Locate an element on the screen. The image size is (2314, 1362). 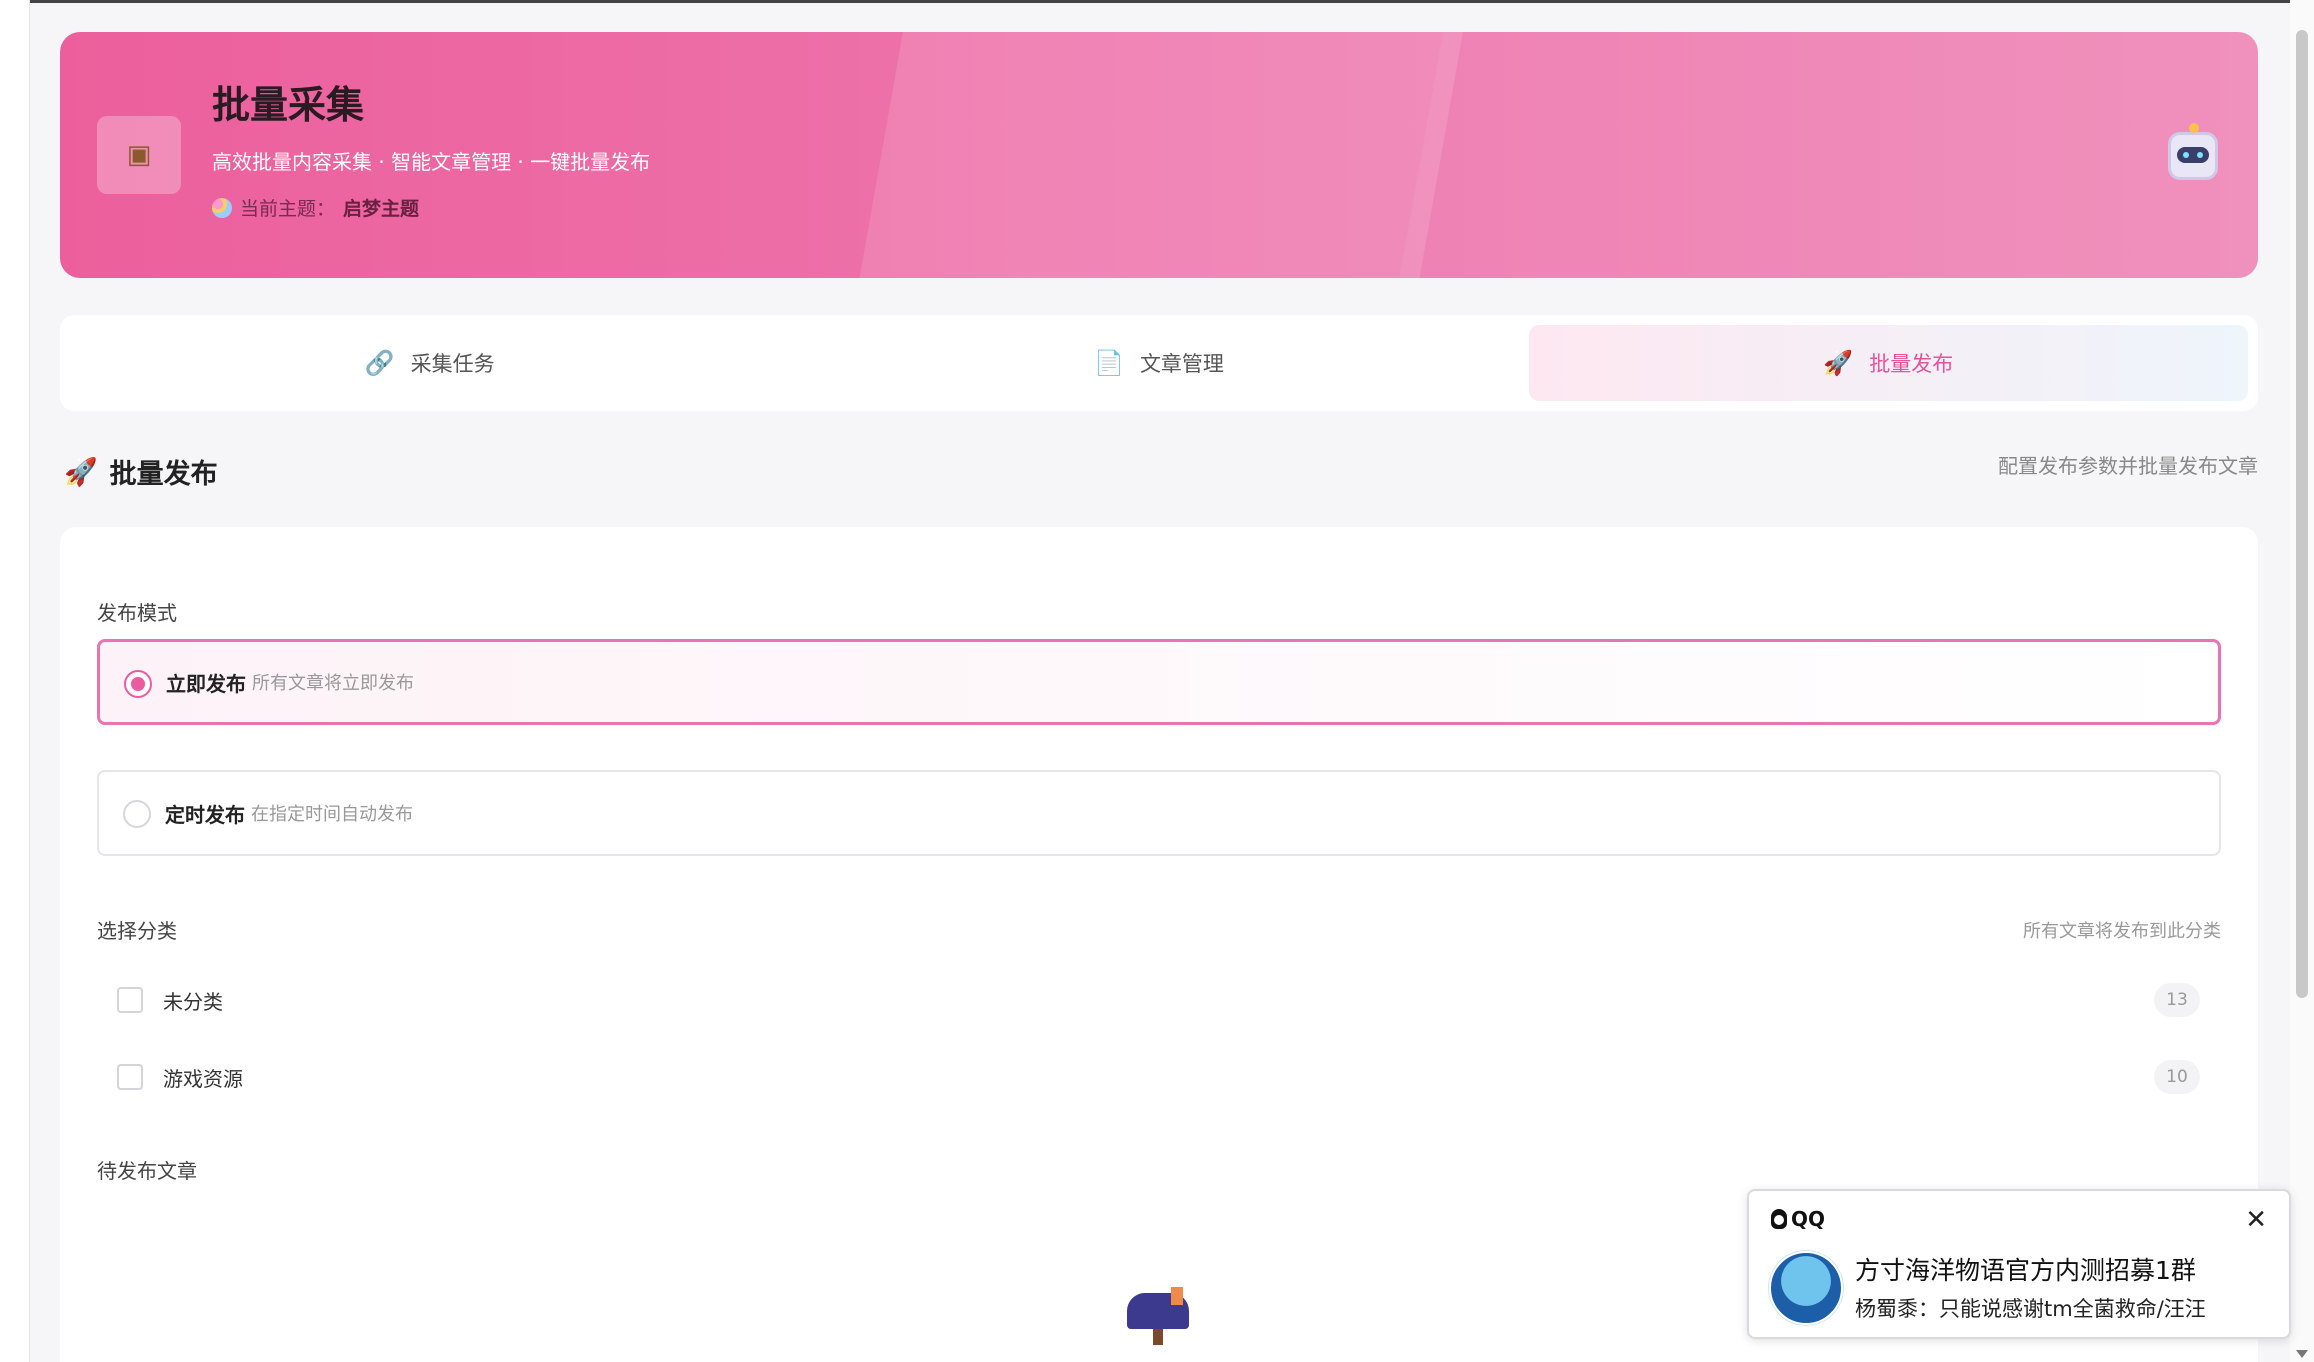
theme-prefix: 当前主题： is located at coordinates (288, 209).